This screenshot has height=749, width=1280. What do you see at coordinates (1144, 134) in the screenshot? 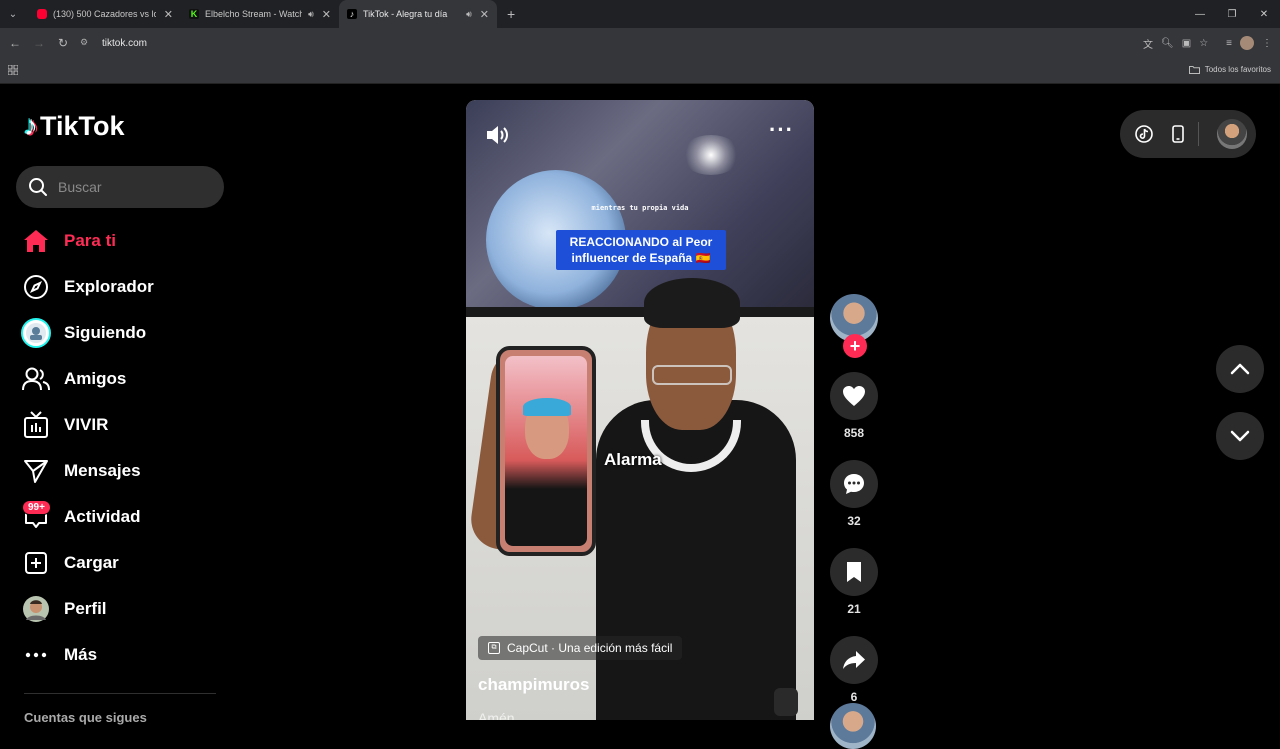
I see `tiktok-music-icon` at bounding box center [1144, 134].